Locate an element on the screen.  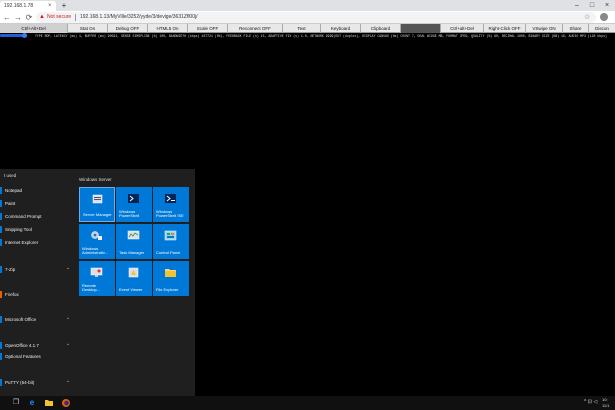
toolbar-button-vswipe: VSwipe ON is located at coordinates (544, 28).